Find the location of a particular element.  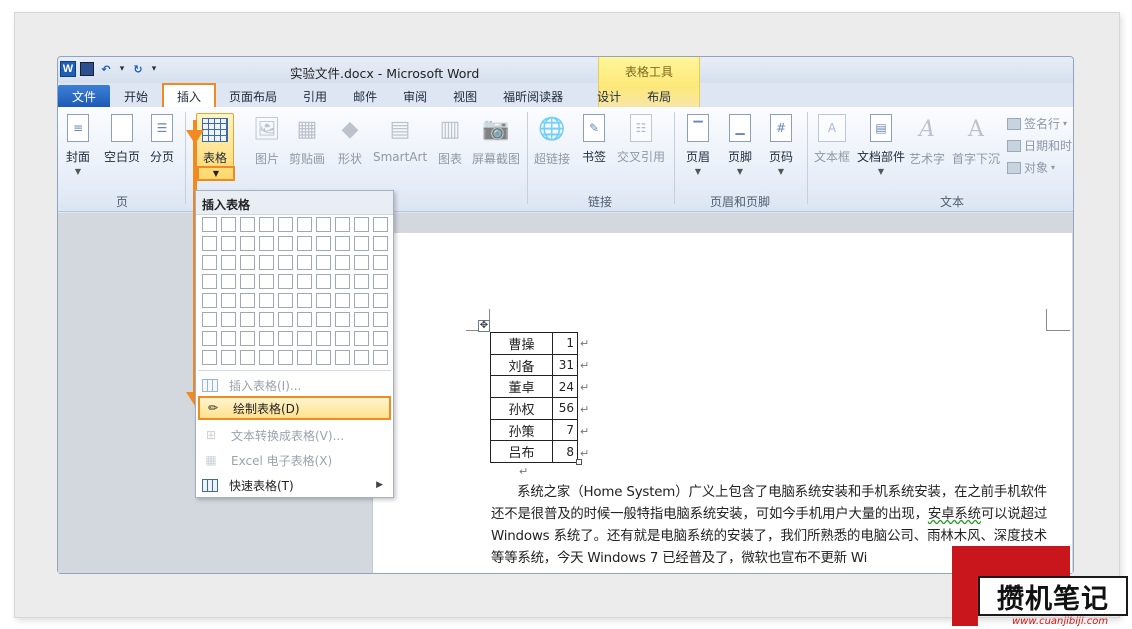

cover-page-button: ≡ 封面 ▼ is located at coordinates (78, 145).